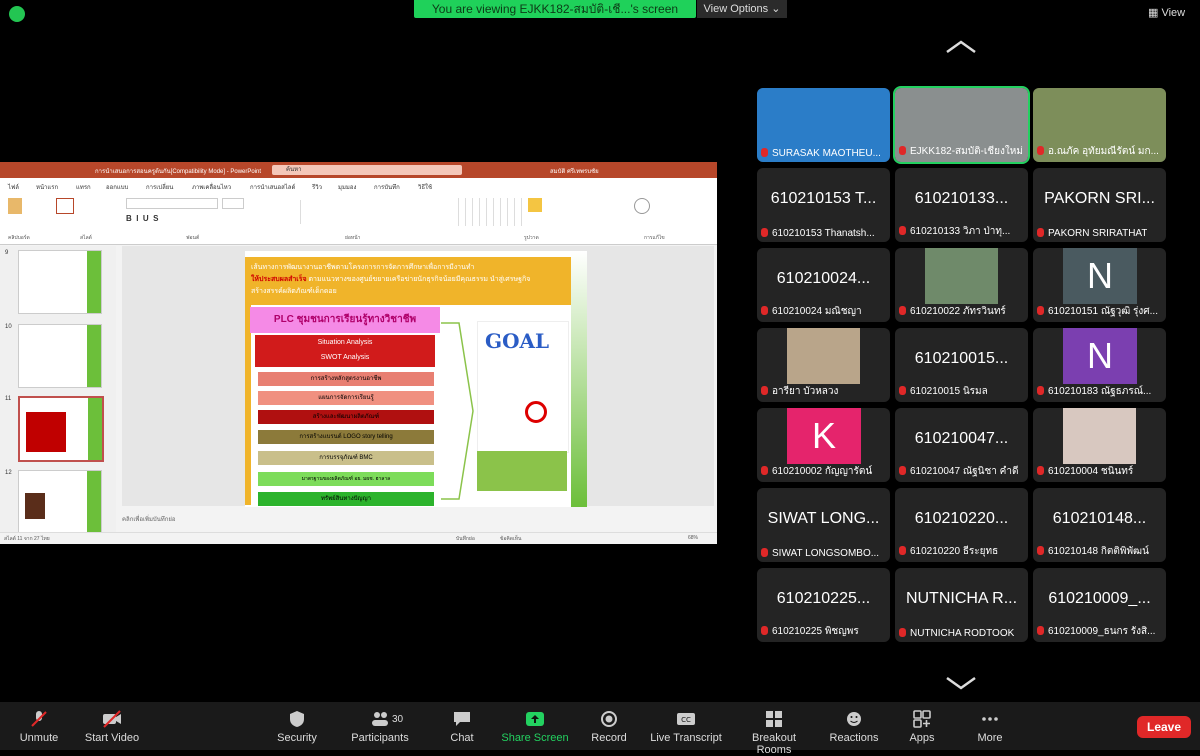  What do you see at coordinates (642, 206) in the screenshot?
I see `find-icon` at bounding box center [642, 206].